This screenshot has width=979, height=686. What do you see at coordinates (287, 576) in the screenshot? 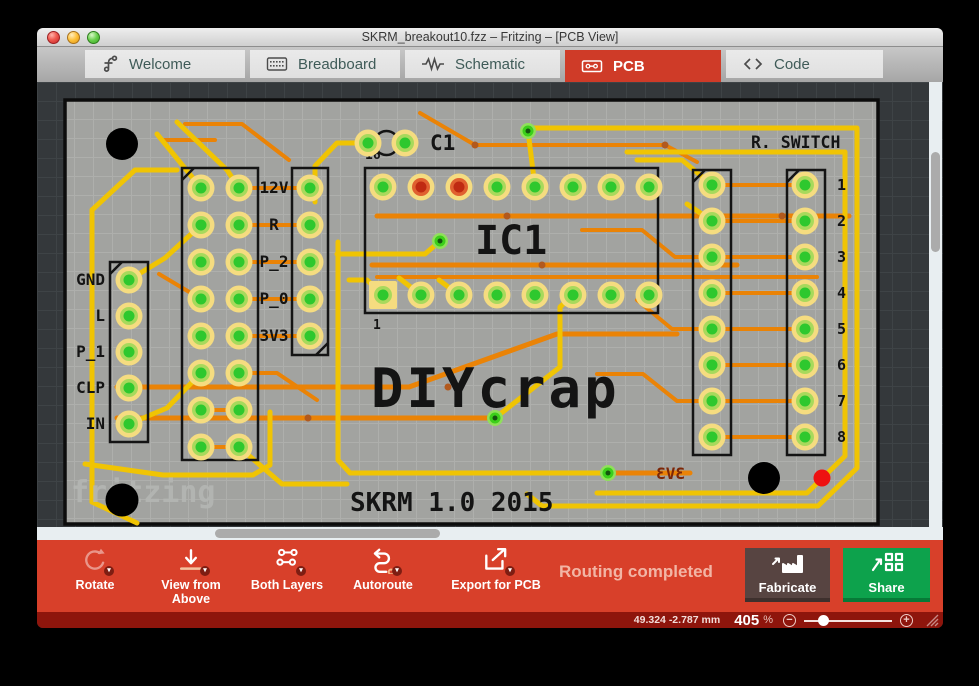
I see `both-layers-button: ▾ Both Layers` at bounding box center [287, 576].